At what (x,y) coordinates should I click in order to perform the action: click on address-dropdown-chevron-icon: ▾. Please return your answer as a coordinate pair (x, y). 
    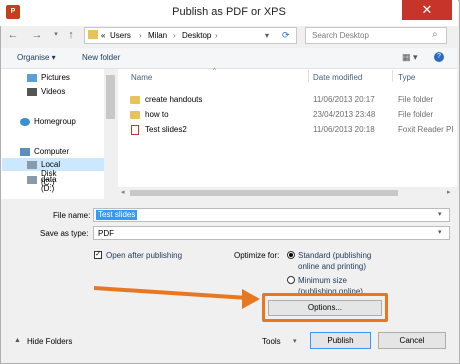
    Looking at the image, I should click on (267, 35).